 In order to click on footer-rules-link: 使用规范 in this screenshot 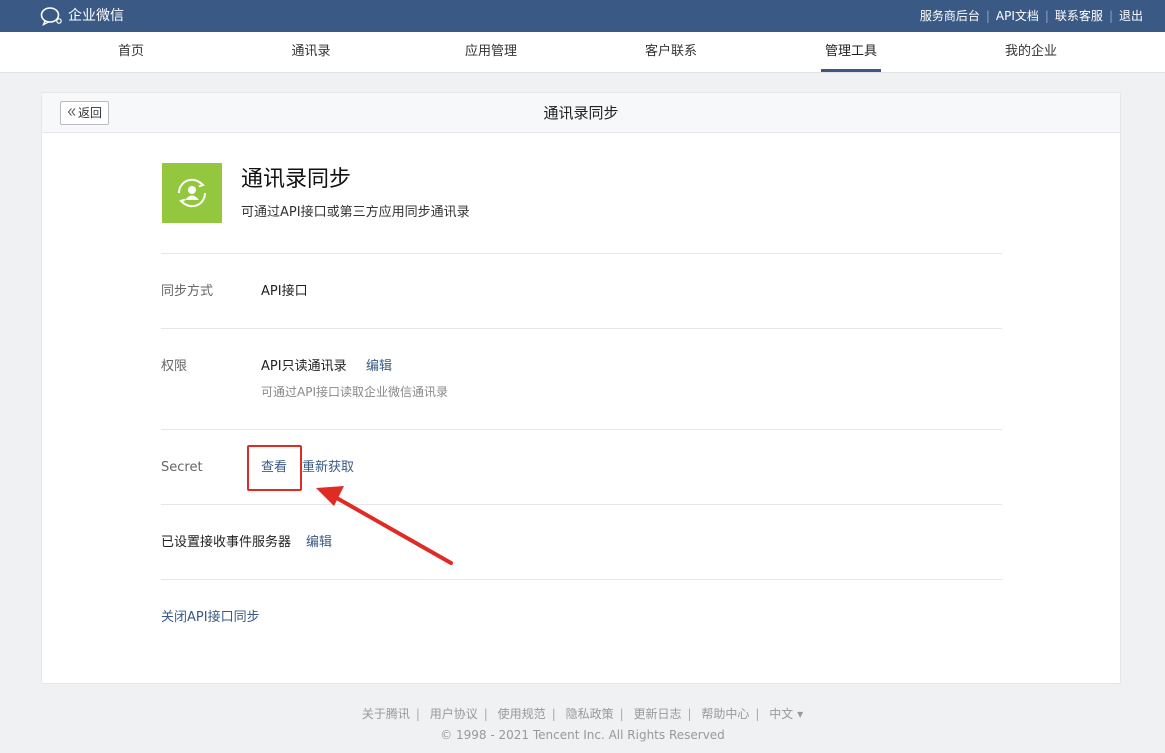, I will do `click(522, 714)`.